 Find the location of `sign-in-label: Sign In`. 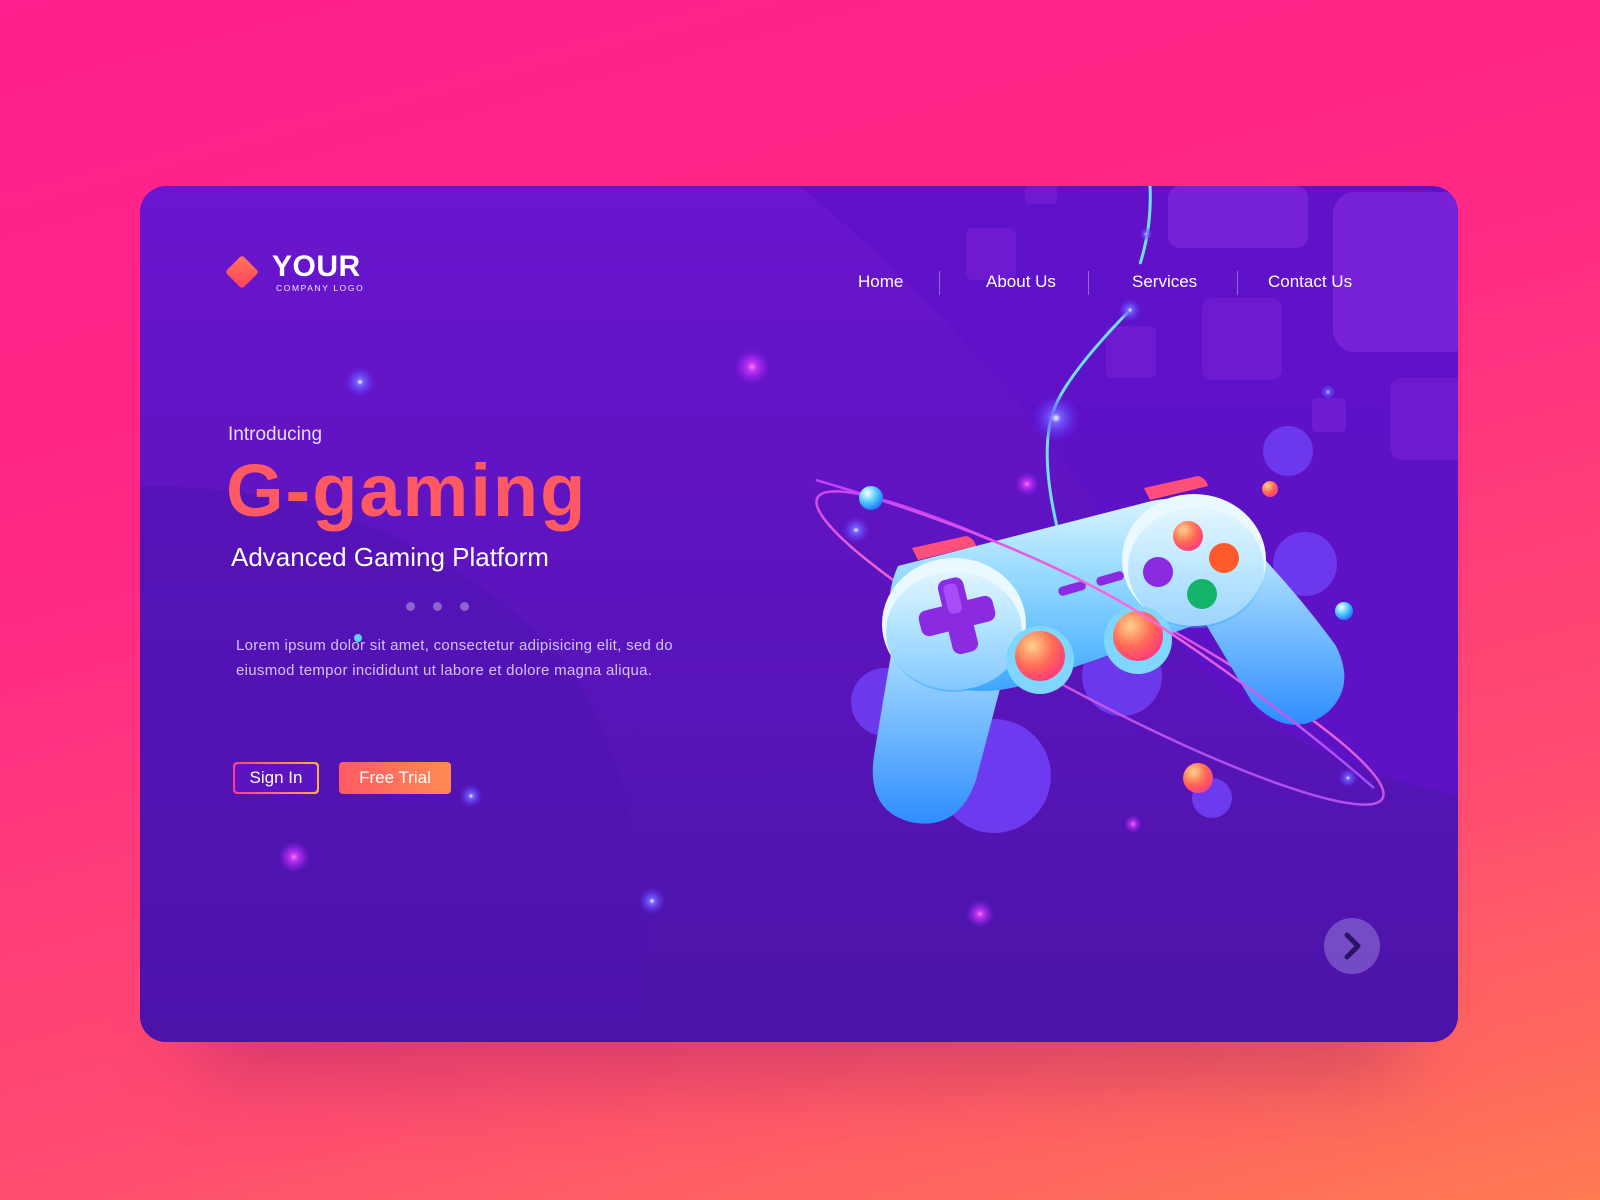

sign-in-label: Sign In is located at coordinates (276, 778).